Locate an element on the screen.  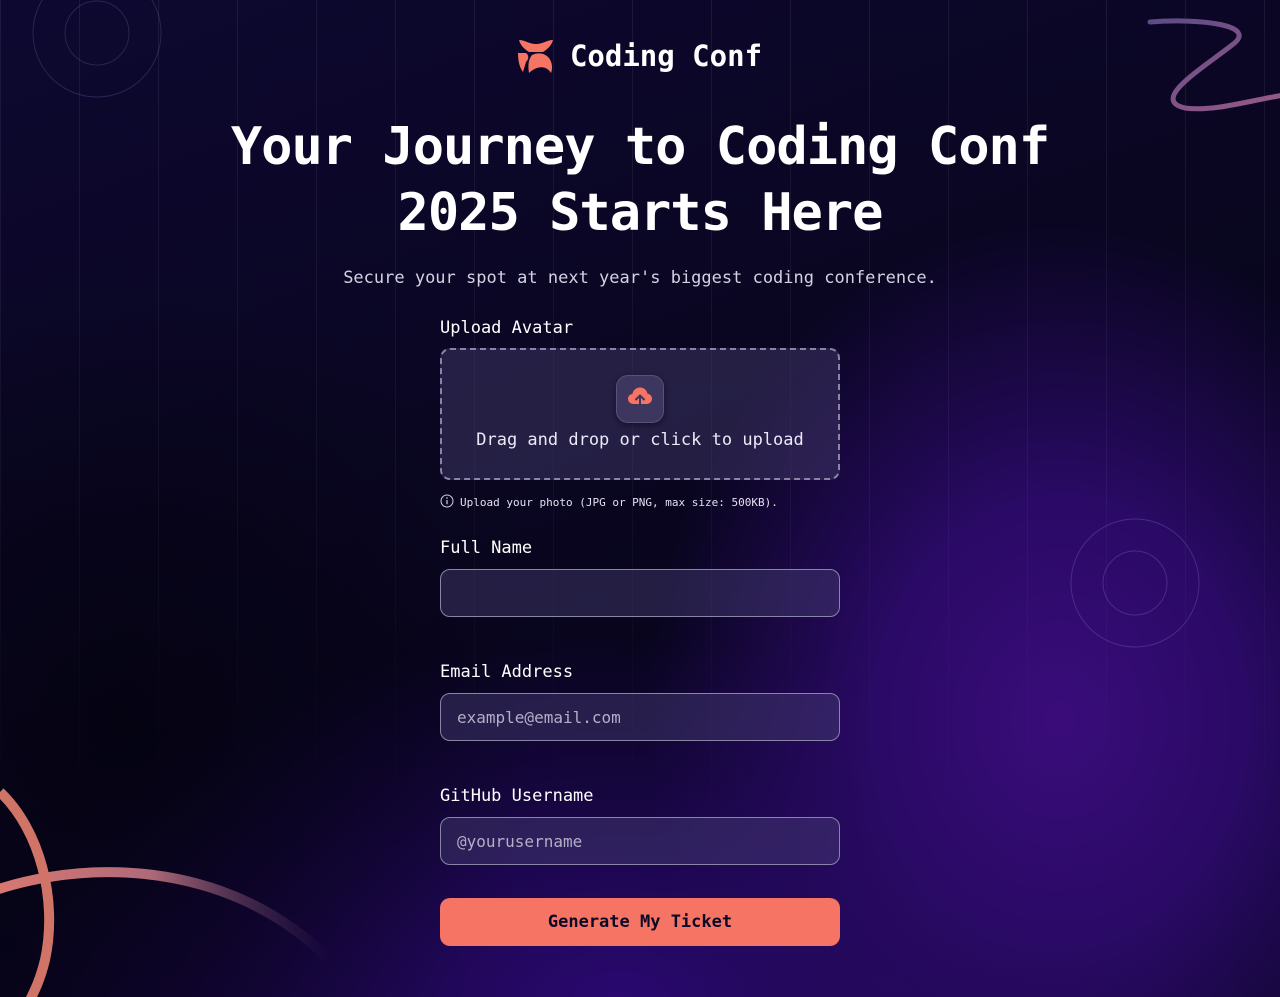
github-group: GitHub Username is located at coordinates (640, 824).